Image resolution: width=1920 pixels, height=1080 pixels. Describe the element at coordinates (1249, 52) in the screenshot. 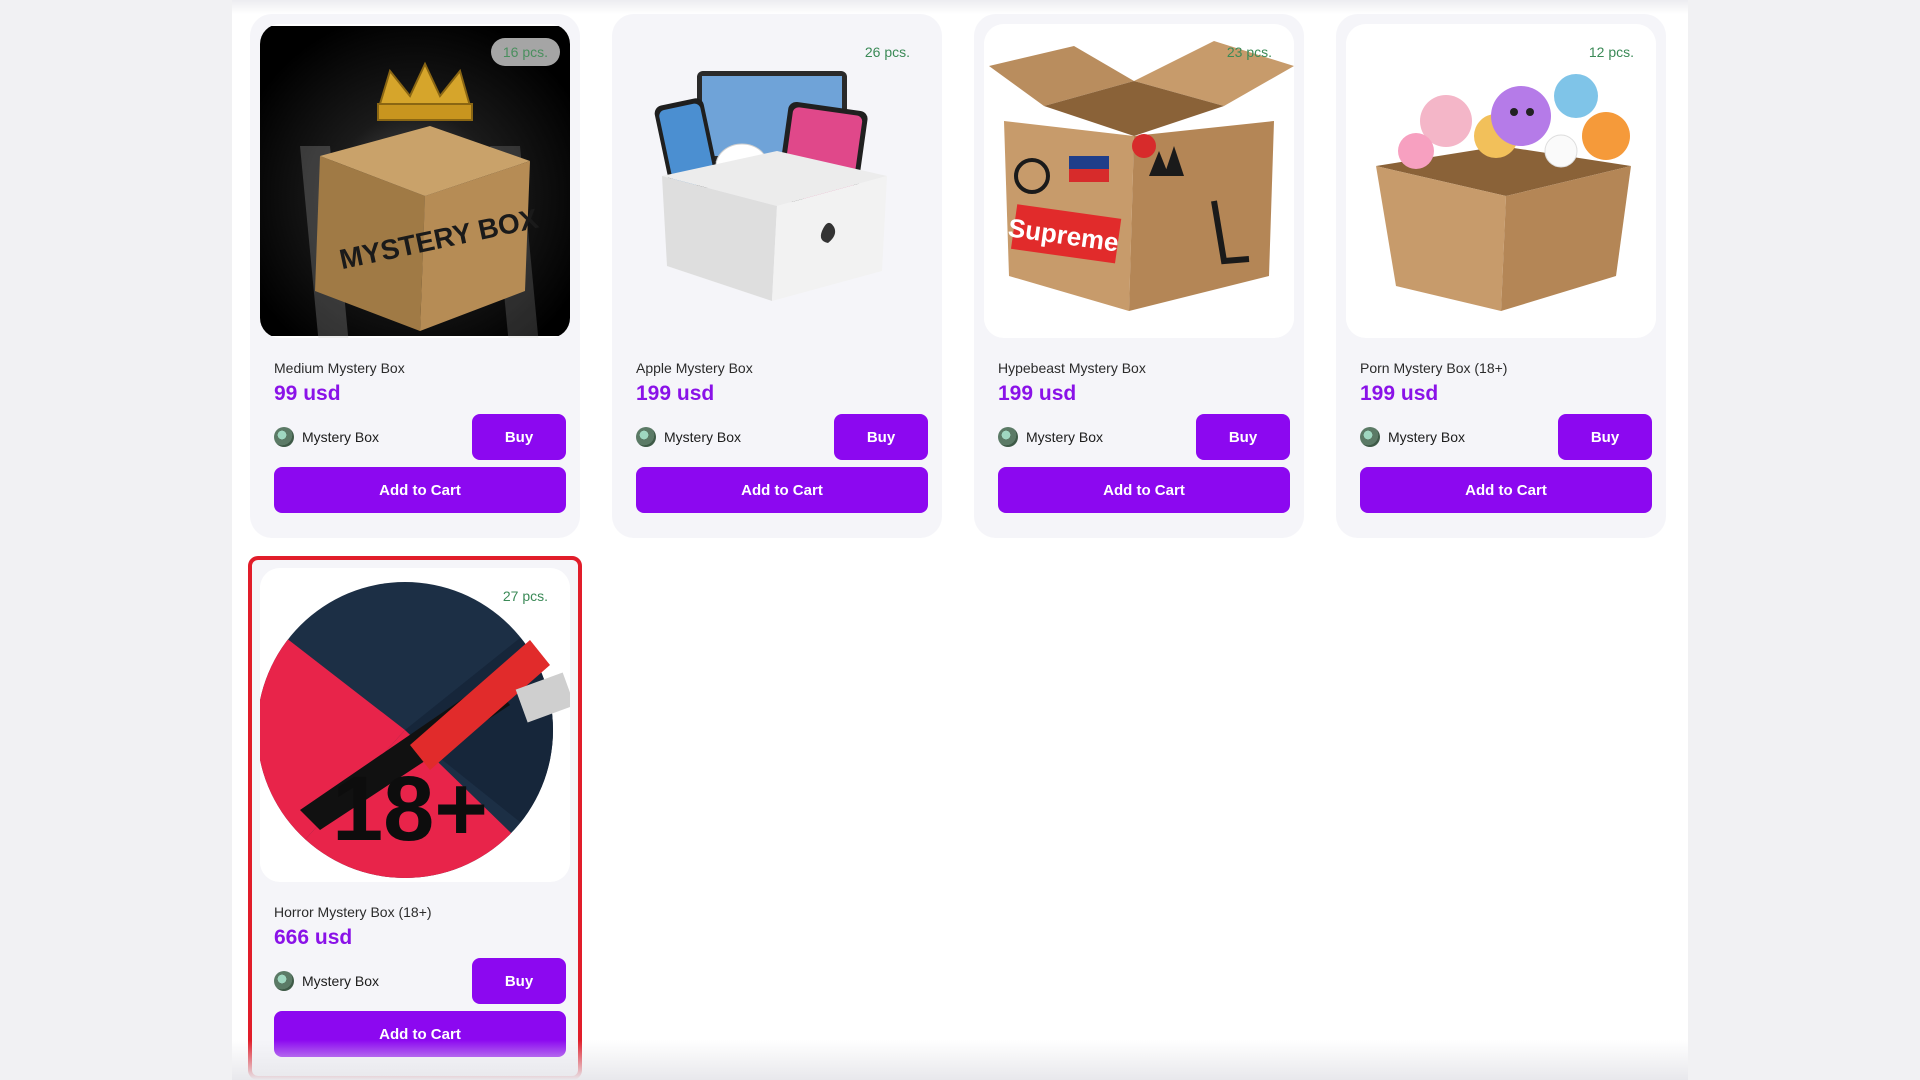

I see `stock-badge: 23 pcs.` at that location.